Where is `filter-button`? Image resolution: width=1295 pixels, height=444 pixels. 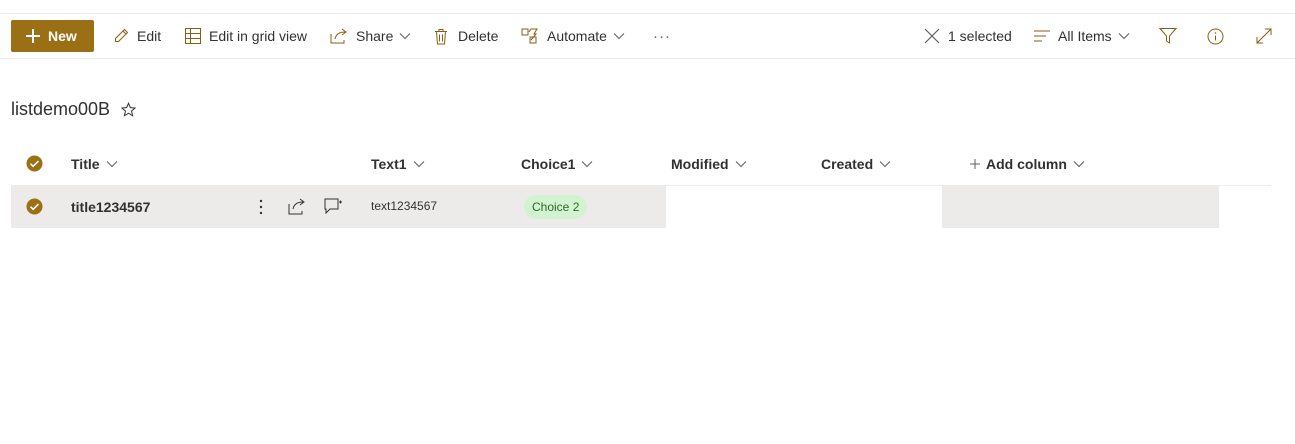 filter-button is located at coordinates (1168, 36).